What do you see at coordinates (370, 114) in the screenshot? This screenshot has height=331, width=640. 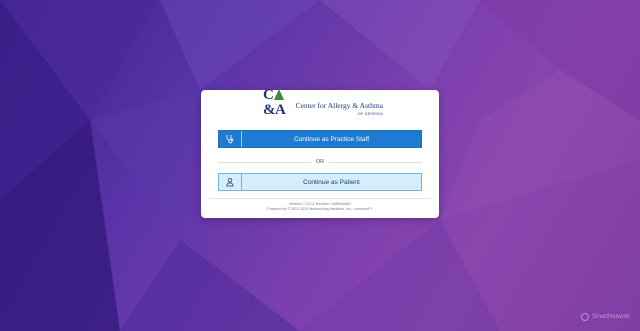 I see `logo-subtitle: OF GEORGIA` at bounding box center [370, 114].